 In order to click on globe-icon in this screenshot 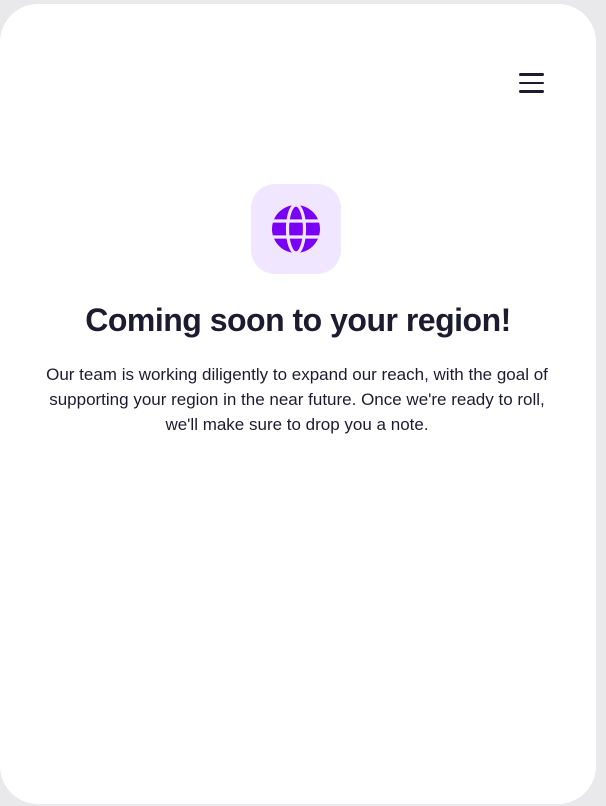, I will do `click(296, 229)`.